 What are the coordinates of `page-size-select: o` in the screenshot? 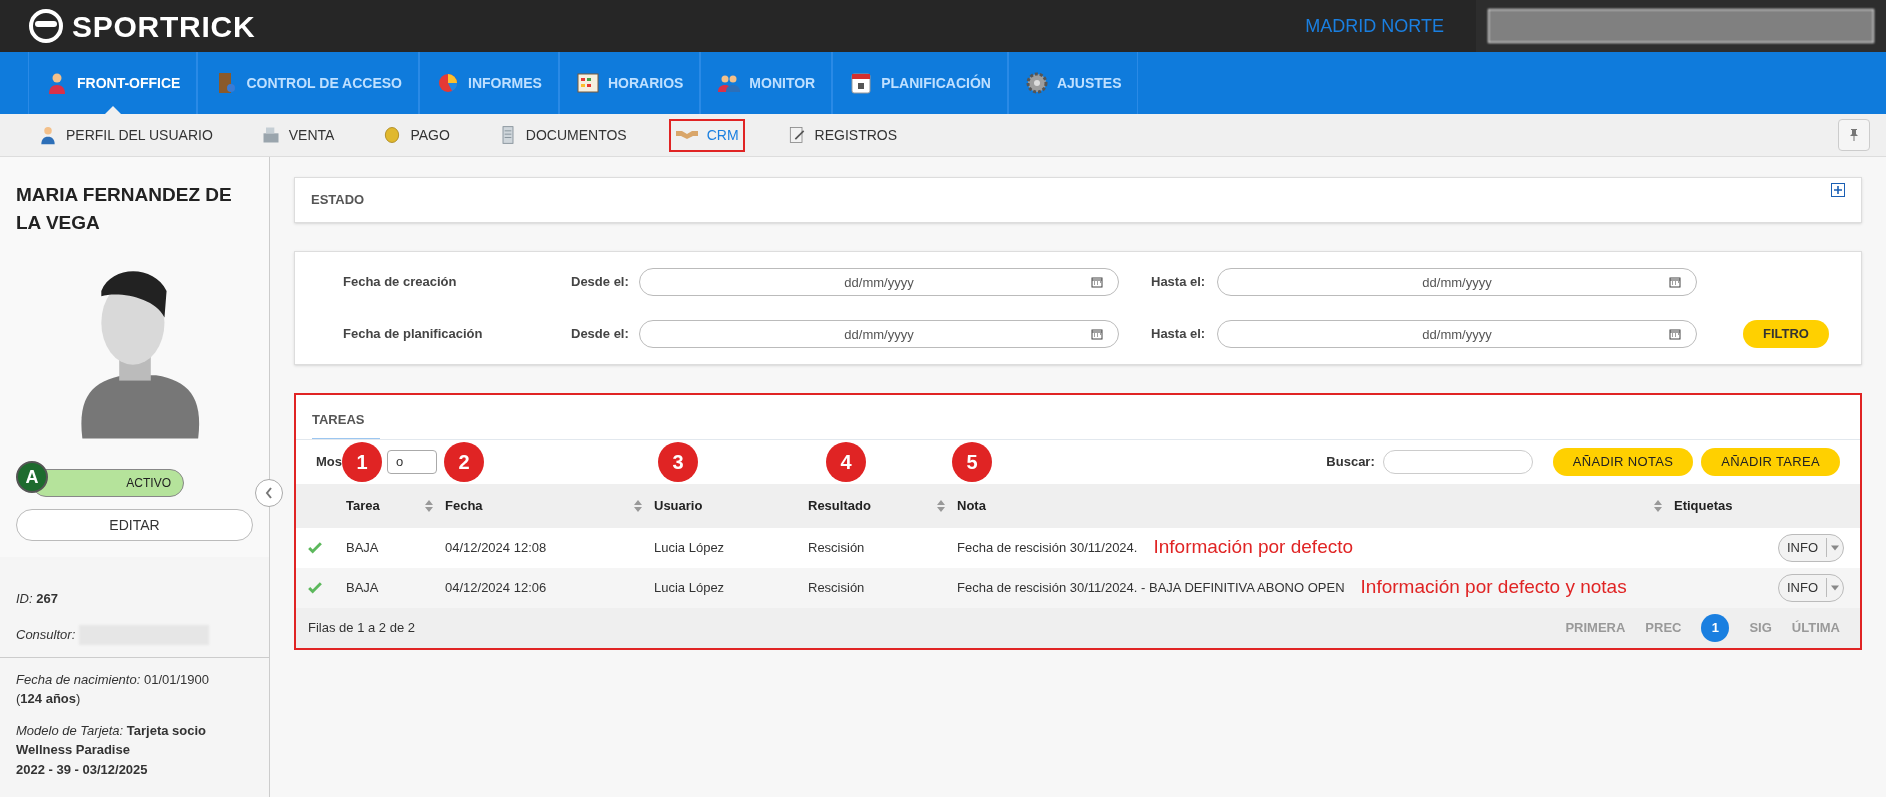 It's located at (412, 461).